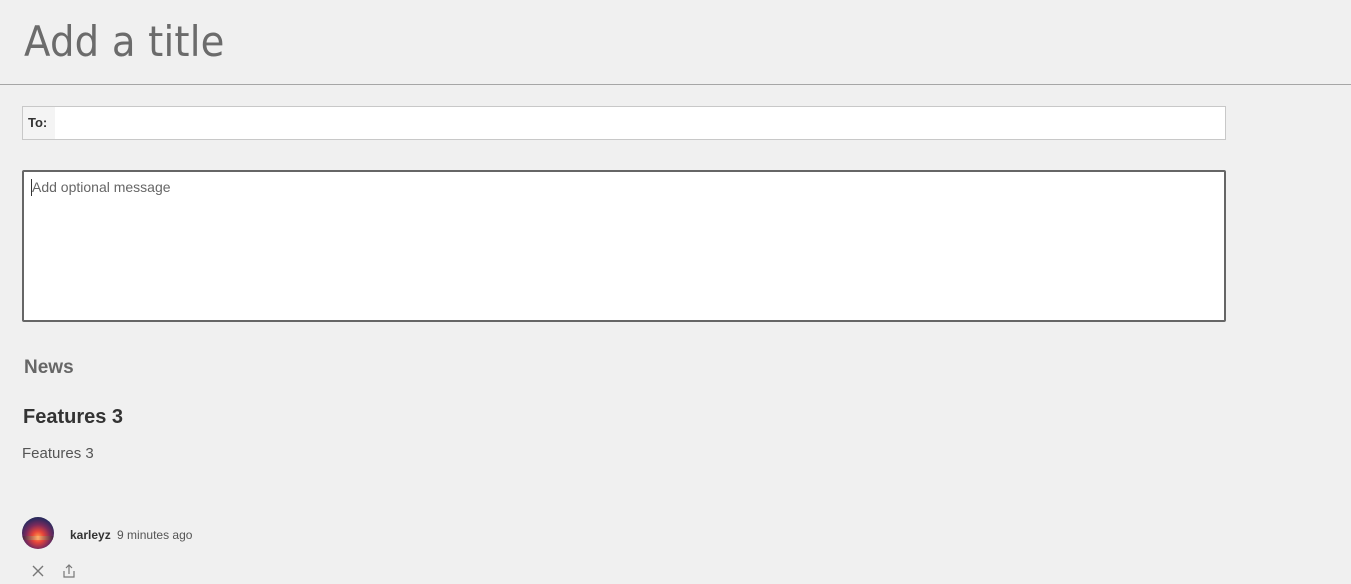 The width and height of the screenshot is (1351, 584). Describe the element at coordinates (49, 367) in the screenshot. I see `section-label: News` at that location.